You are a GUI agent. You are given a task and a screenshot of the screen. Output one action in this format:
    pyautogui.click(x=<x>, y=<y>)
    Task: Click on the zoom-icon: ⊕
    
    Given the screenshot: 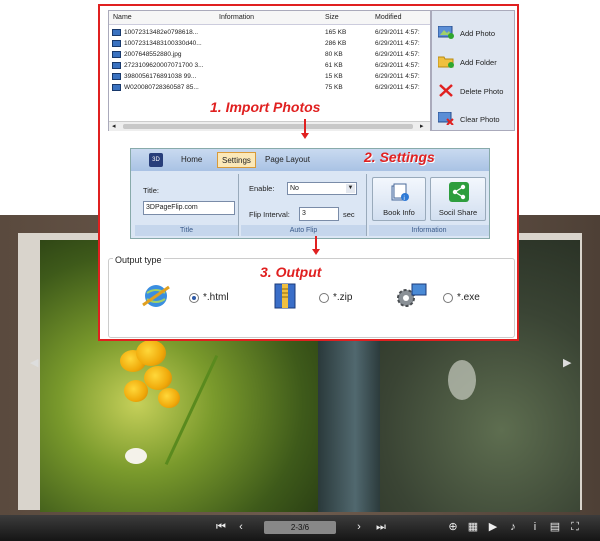 What is the action you would take?
    pyautogui.click(x=453, y=527)
    